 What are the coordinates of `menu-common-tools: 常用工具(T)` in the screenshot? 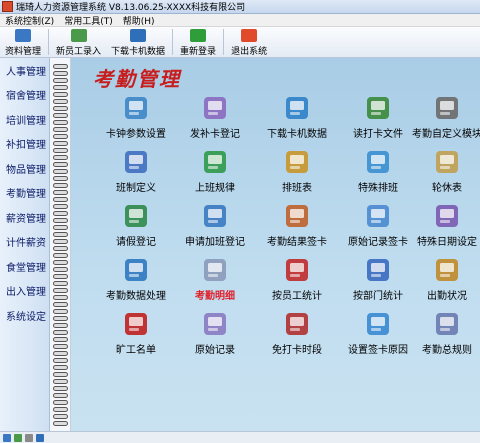 It's located at (88, 20).